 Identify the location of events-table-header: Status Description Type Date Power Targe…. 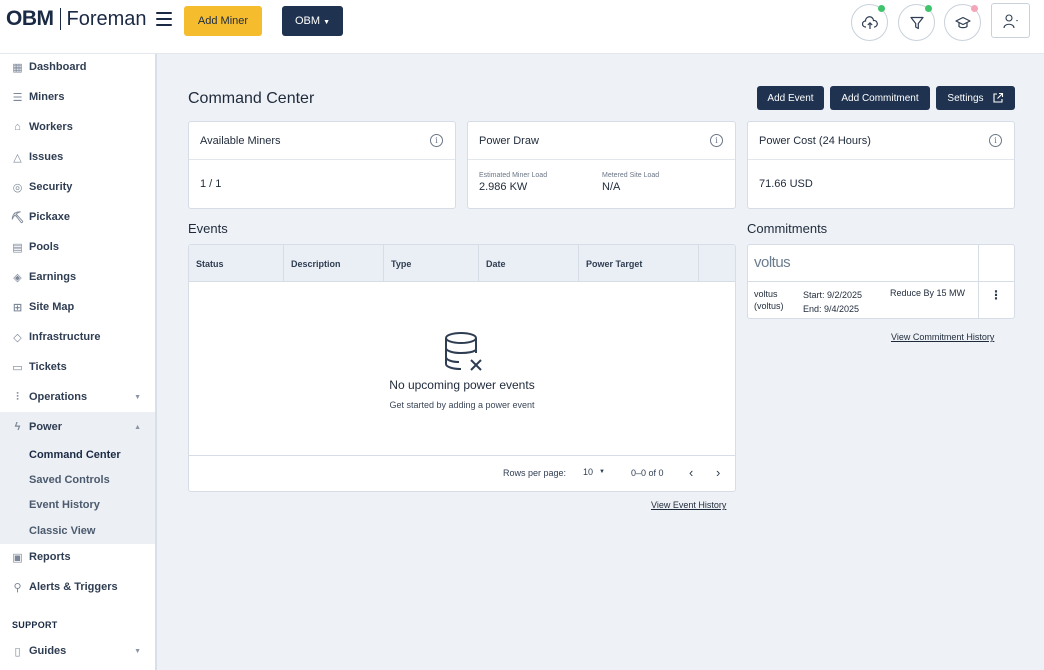
(462, 263).